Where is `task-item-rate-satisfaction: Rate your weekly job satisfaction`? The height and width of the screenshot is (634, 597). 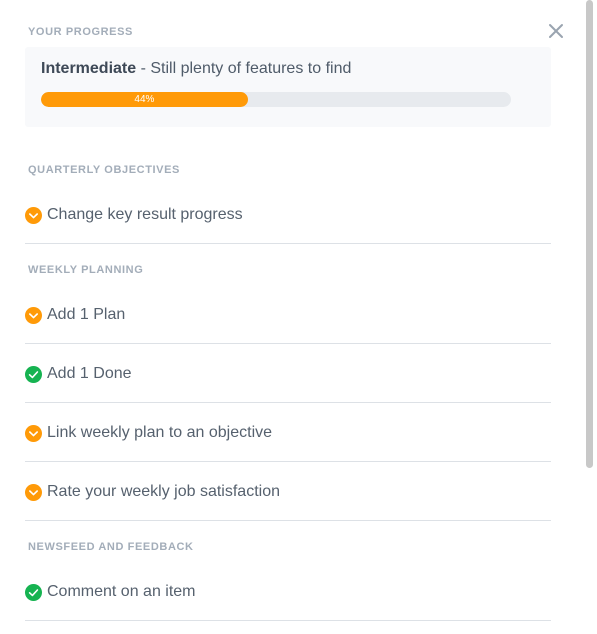
task-item-rate-satisfaction: Rate your weekly job satisfaction is located at coordinates (288, 491).